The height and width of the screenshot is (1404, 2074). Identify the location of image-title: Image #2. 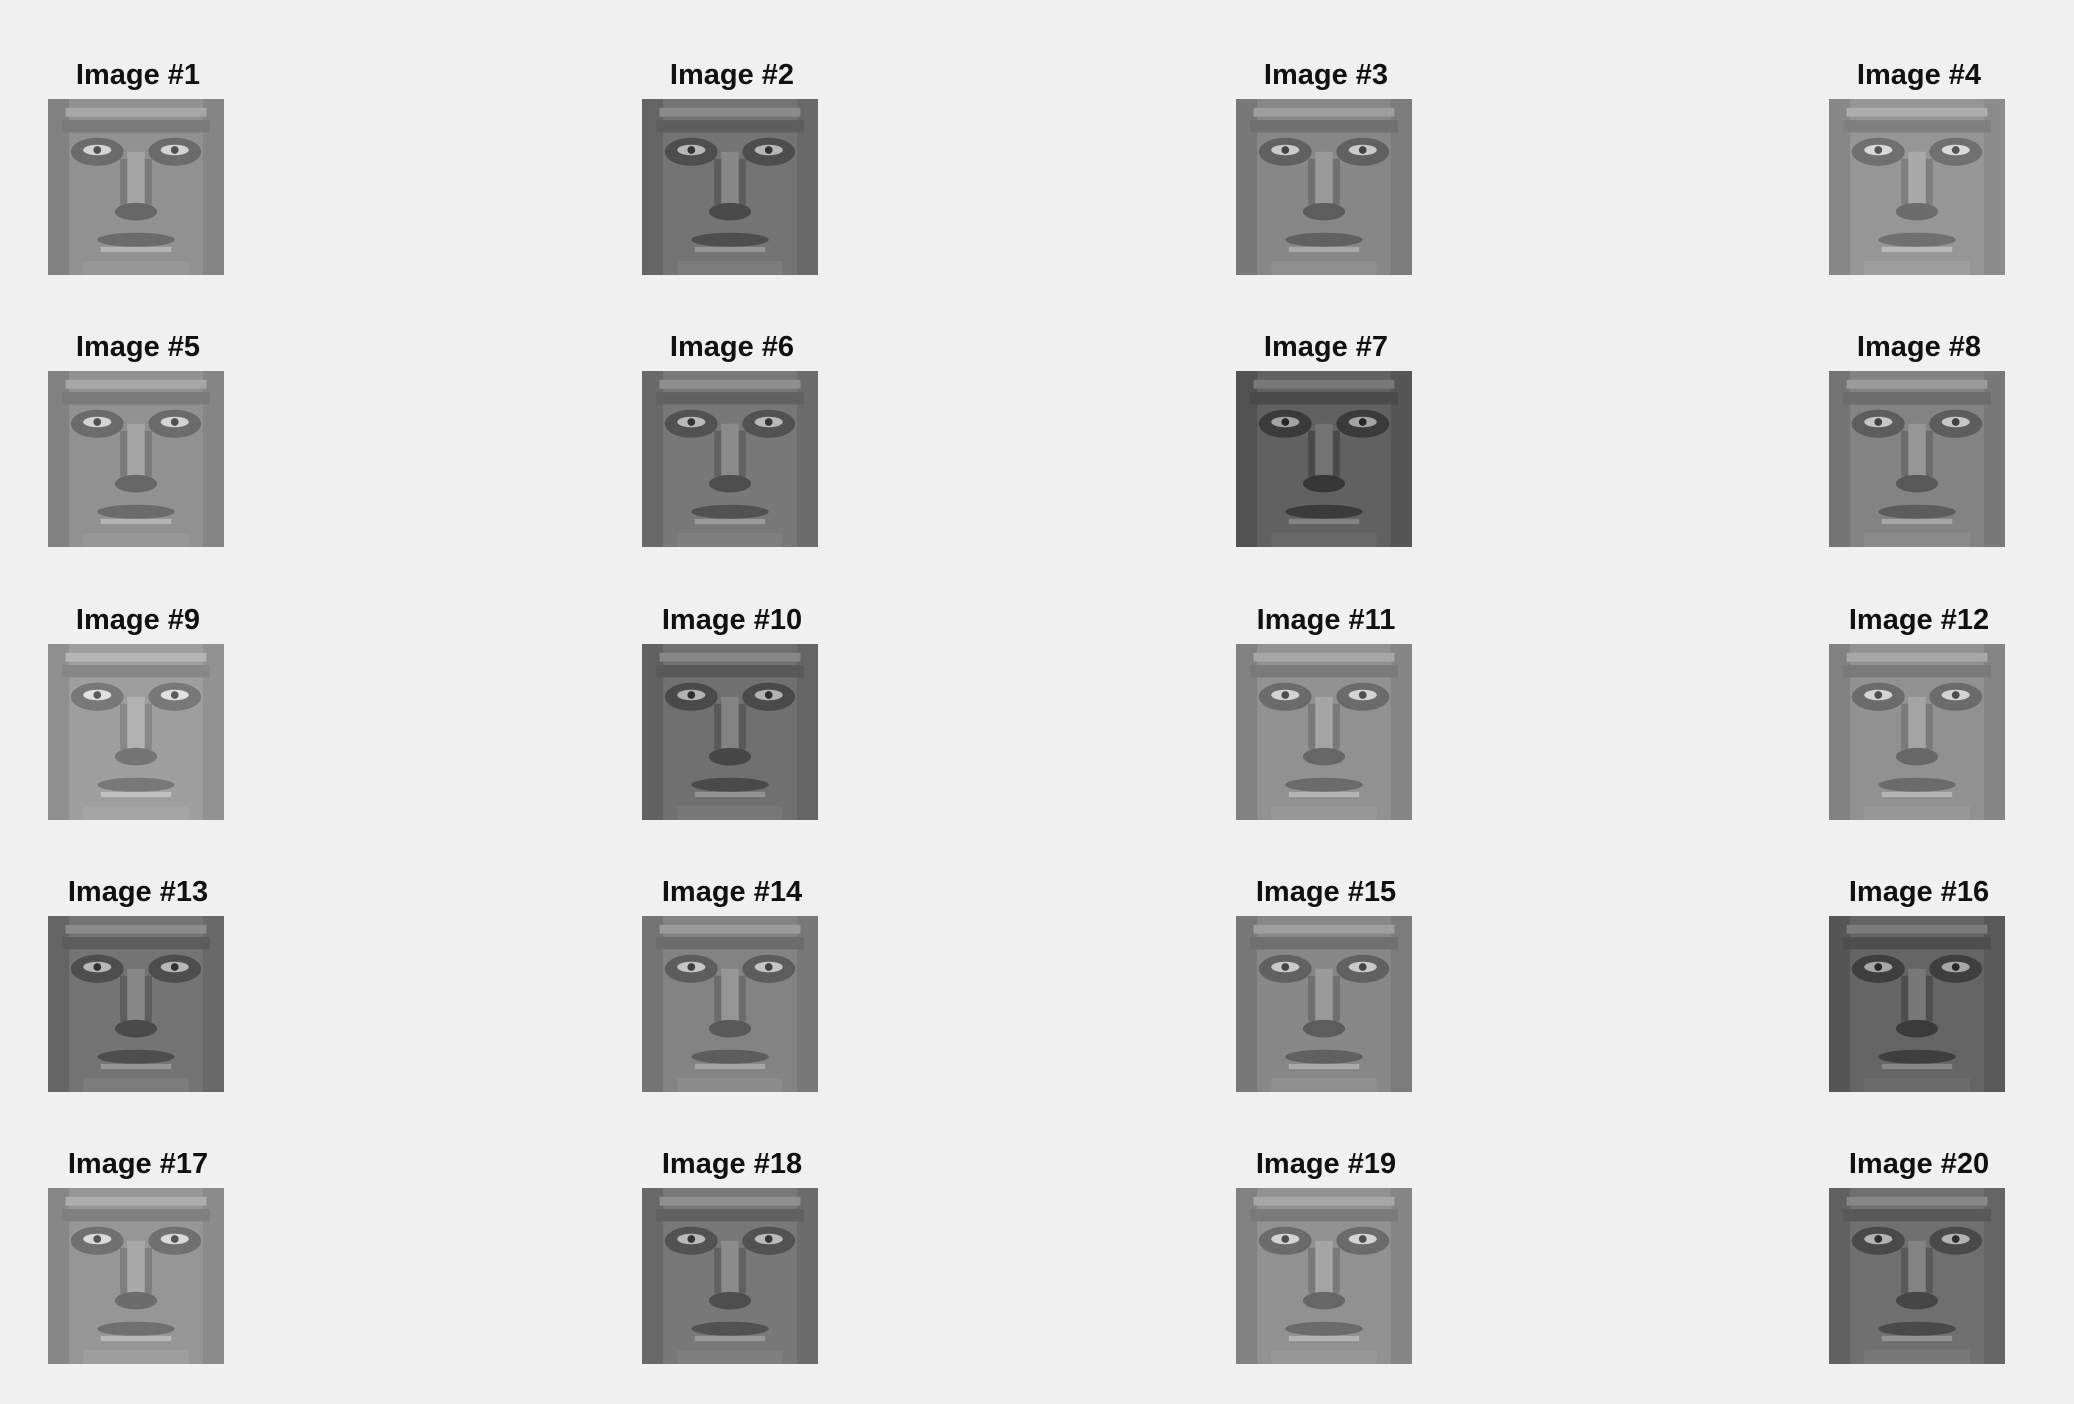
(732, 75).